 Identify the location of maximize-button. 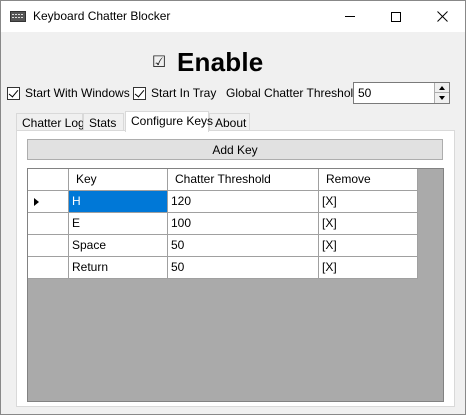
(396, 16).